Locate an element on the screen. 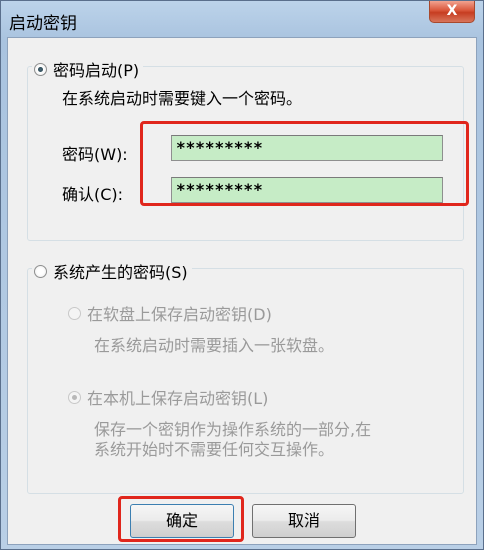  confirm-label: 确认(C): is located at coordinates (93, 194).